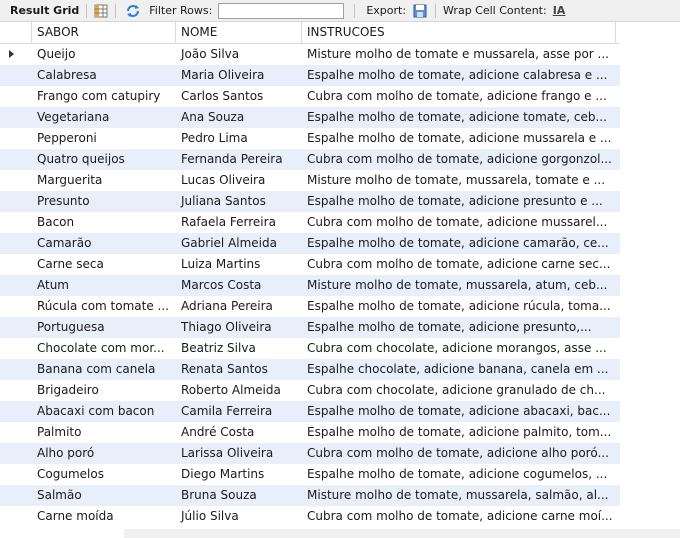 The height and width of the screenshot is (538, 680). Describe the element at coordinates (239, 32) in the screenshot. I see `column-header-nome: NOME` at that location.